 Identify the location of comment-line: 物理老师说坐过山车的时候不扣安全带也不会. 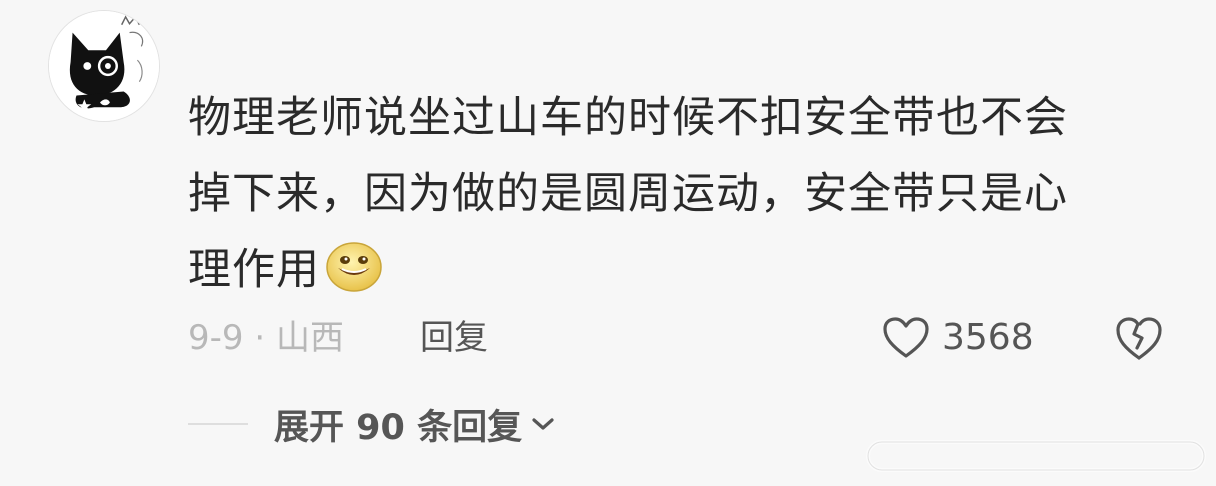
(628, 118).